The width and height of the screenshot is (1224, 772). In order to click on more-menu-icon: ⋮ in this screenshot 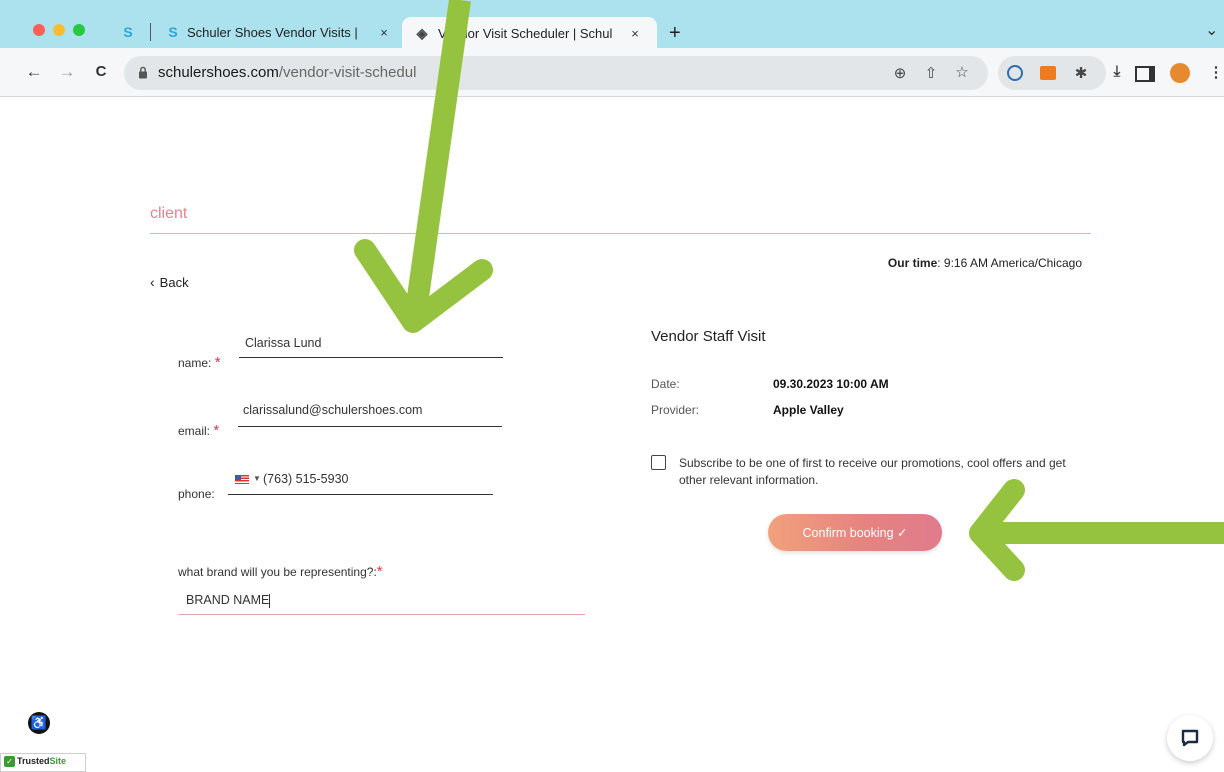, I will do `click(1215, 72)`.